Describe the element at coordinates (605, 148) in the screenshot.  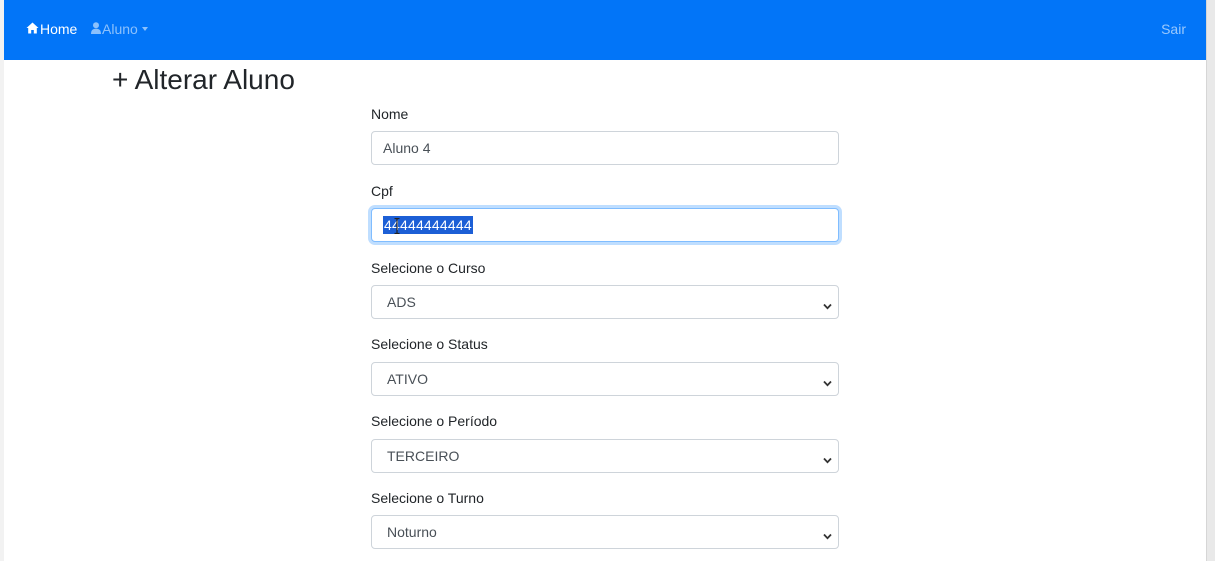
I see `nome-input: Aluno 4` at that location.